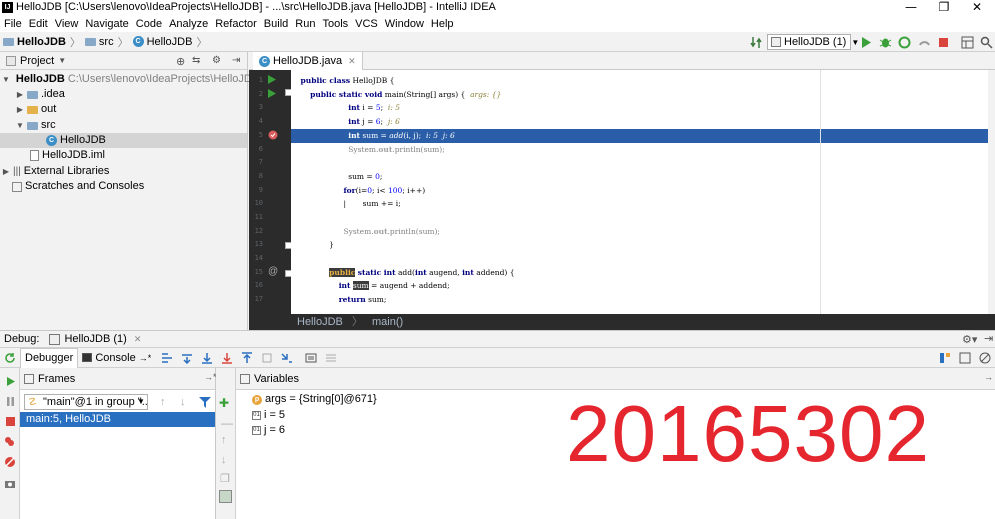 The width and height of the screenshot is (995, 519). I want to click on code-line: }, so click(312, 244).